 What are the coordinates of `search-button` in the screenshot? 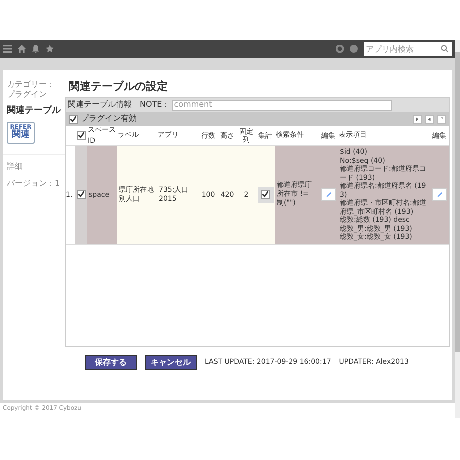 It's located at (445, 49).